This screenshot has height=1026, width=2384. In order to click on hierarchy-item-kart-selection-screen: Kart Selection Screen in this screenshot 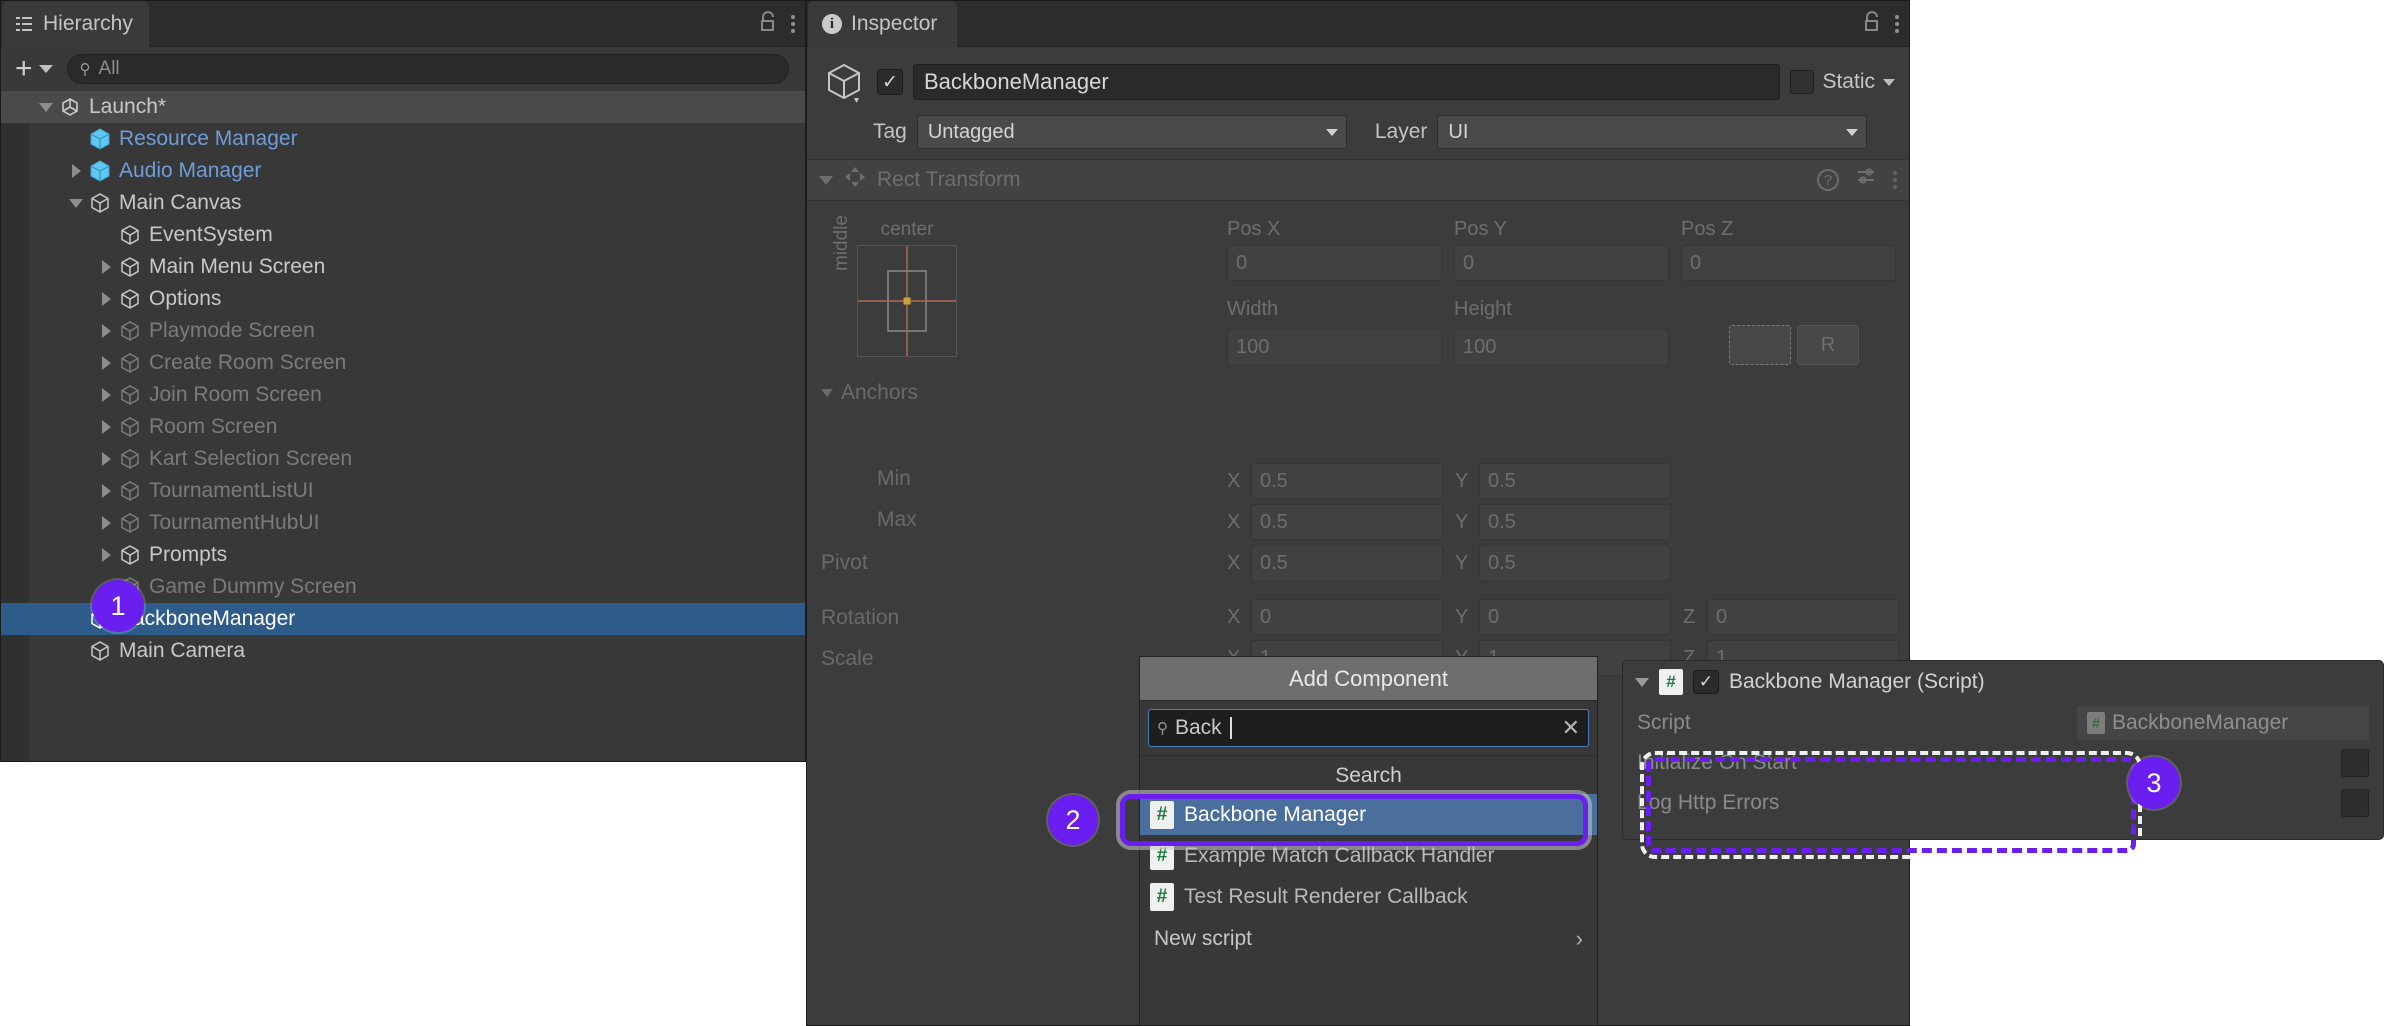, I will do `click(403, 459)`.